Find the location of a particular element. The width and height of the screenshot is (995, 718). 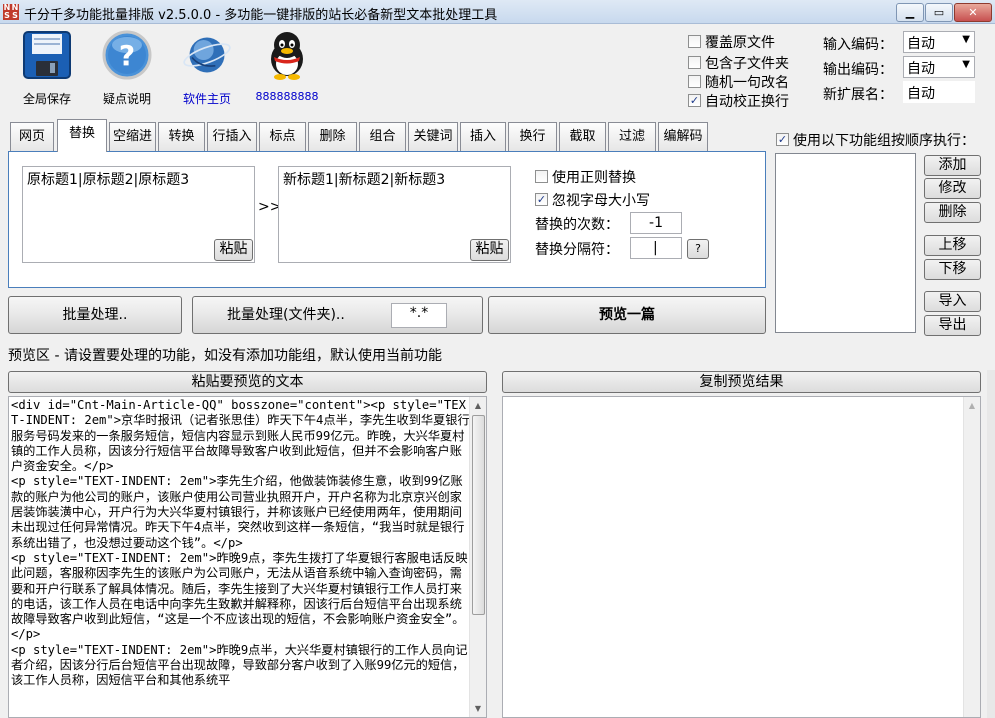

file-filter-input: *.* is located at coordinates (419, 315).